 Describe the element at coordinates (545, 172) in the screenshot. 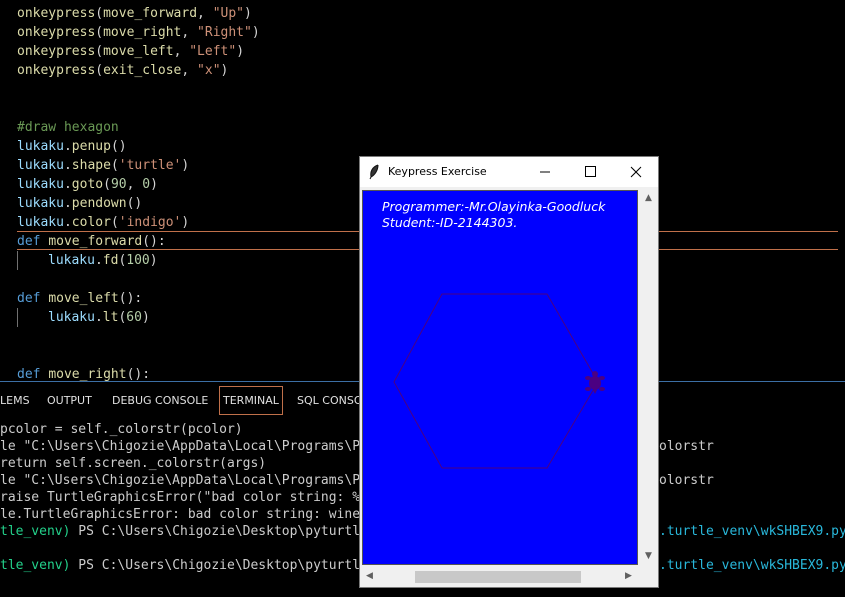

I see `minimize-button` at that location.